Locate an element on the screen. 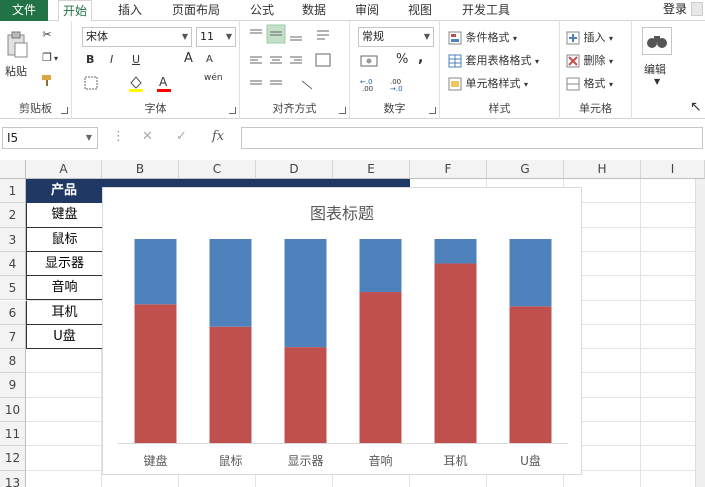 The width and height of the screenshot is (705, 487). format-cells-button: 格式 ▾ is located at coordinates (589, 83).